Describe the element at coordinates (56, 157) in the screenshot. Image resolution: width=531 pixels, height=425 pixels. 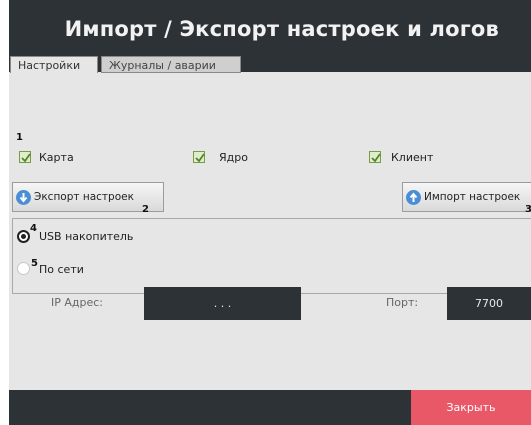
I see `checkbox-map-label: Карта` at that location.